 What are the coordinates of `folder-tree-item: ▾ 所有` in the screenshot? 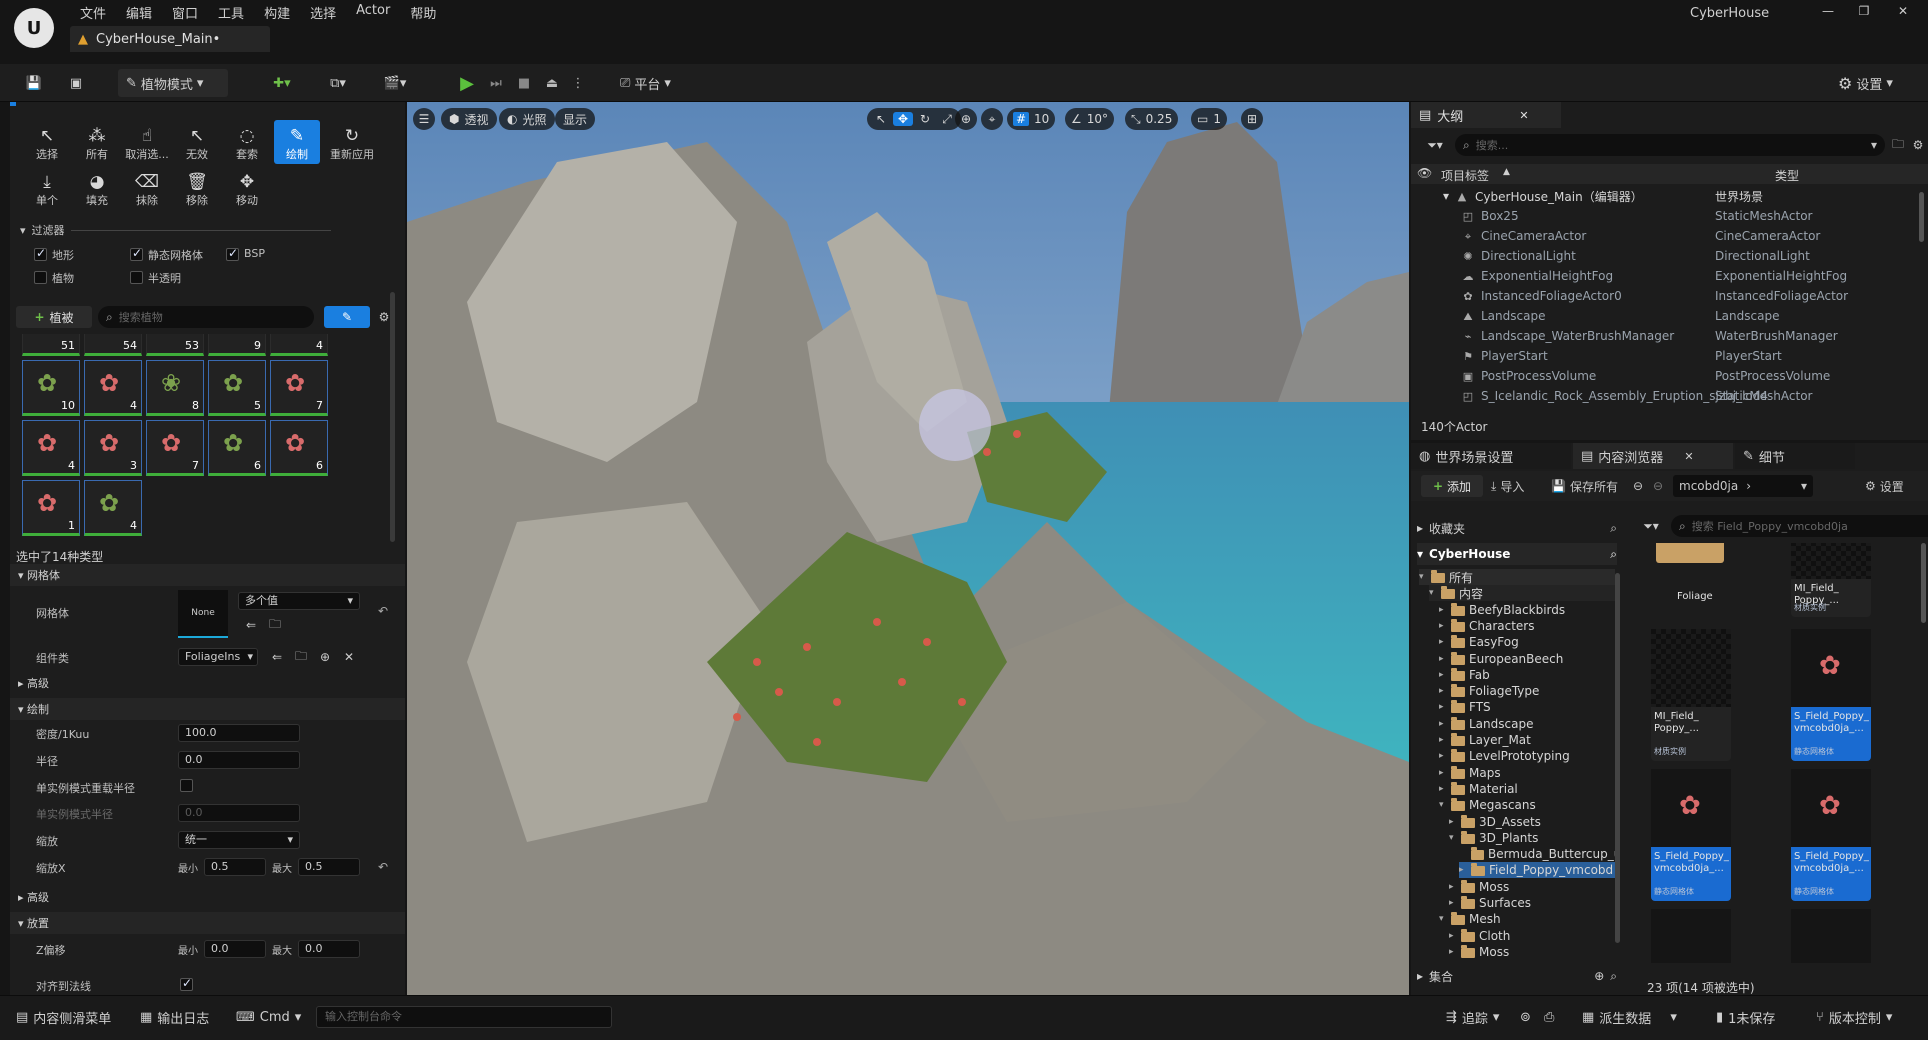 It's located at (1517, 577).